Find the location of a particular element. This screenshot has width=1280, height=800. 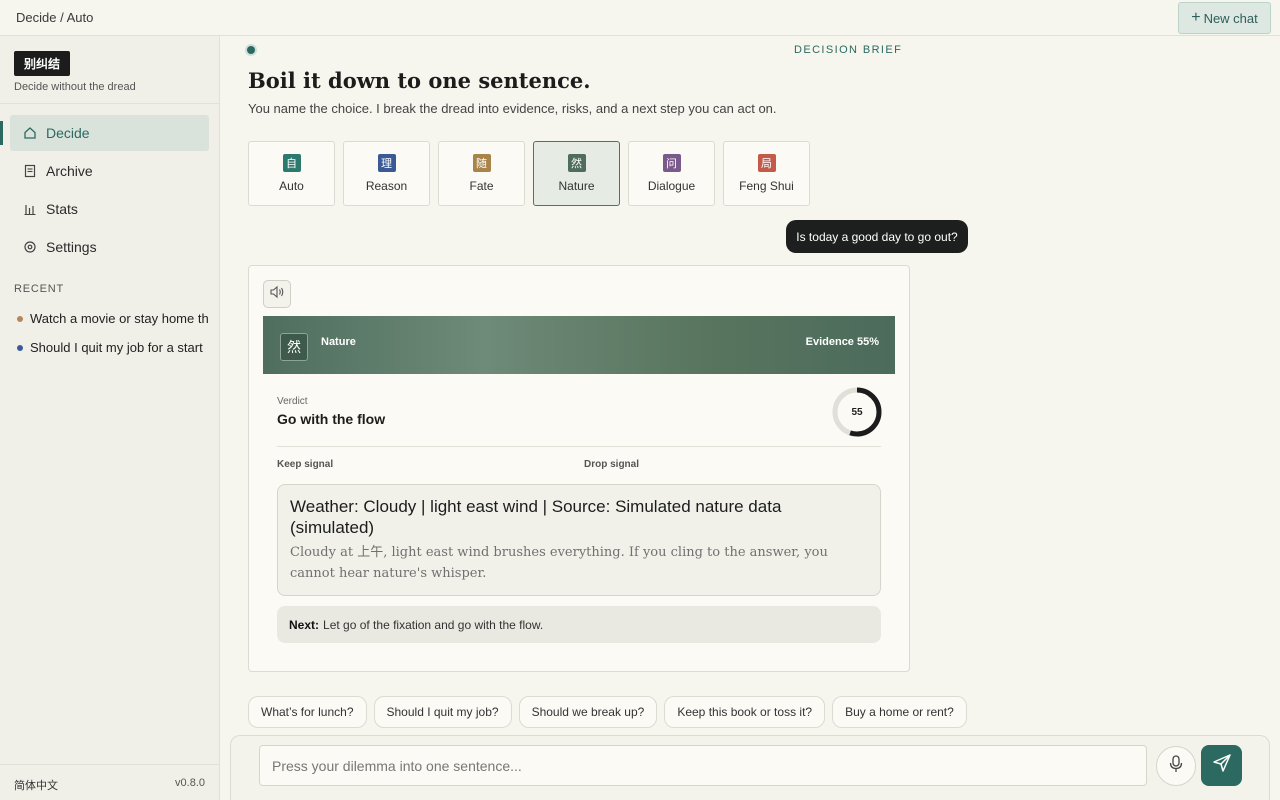

suggestion-chip: Should I quit my job? is located at coordinates (442, 712).